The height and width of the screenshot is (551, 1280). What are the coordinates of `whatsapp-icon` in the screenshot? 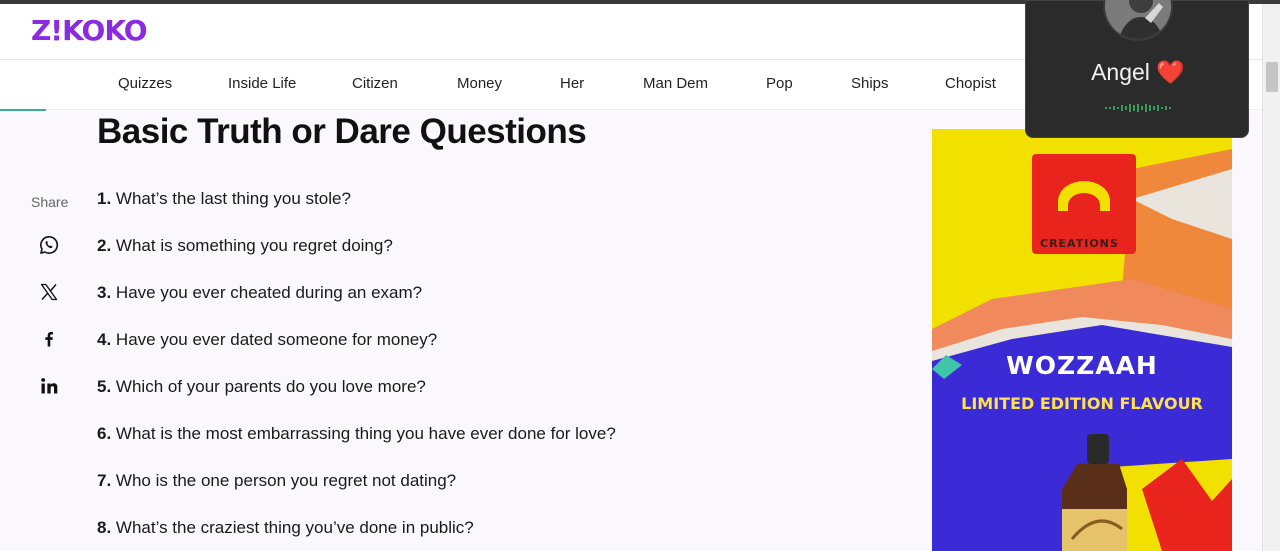 It's located at (49, 245).